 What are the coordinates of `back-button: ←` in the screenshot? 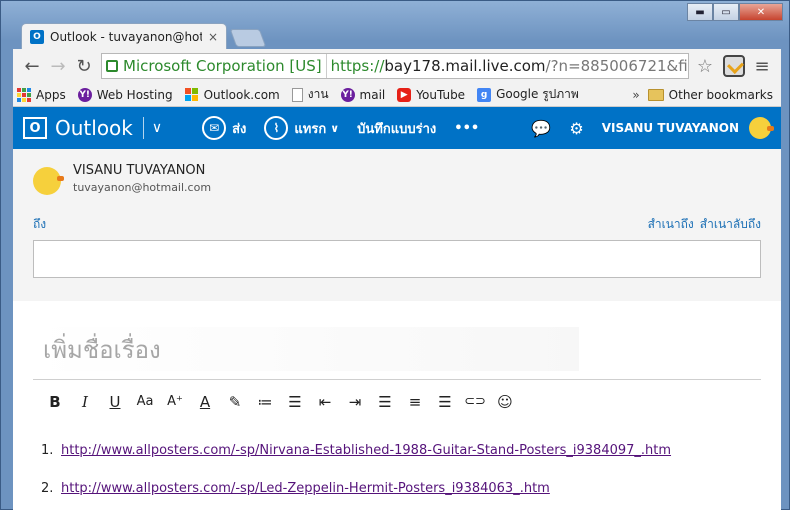 It's located at (32, 66).